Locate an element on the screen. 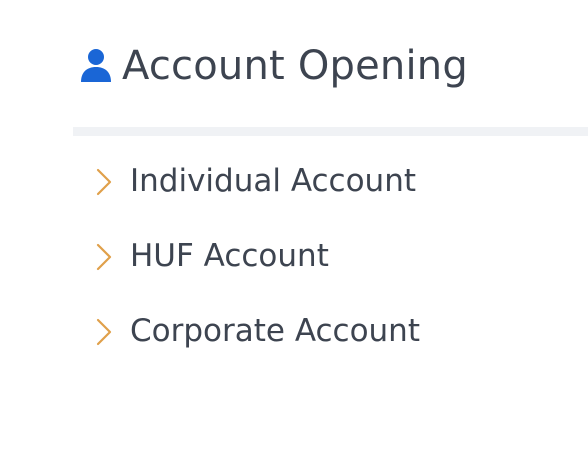 This screenshot has width=588, height=472. section-header: Account Opening is located at coordinates (274, 66).